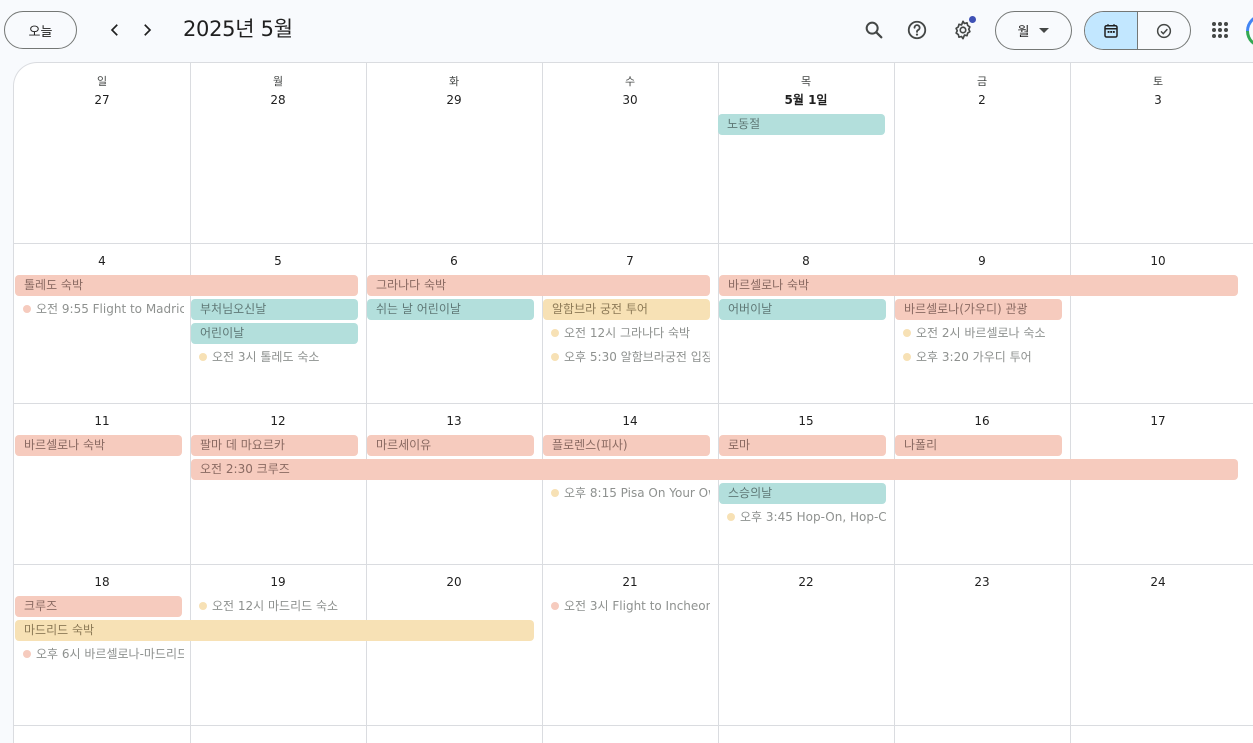  I want to click on search-button, so click(874, 30).